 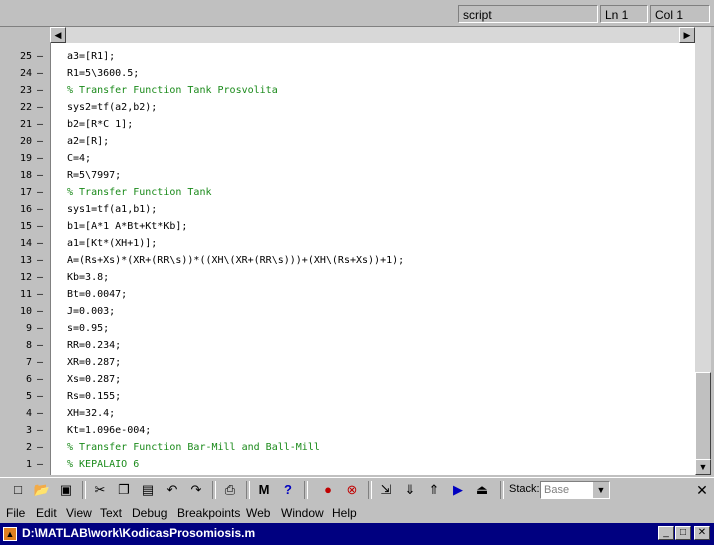 What do you see at coordinates (100, 124) in the screenshot?
I see `code-line: b2=[R*C 1];` at bounding box center [100, 124].